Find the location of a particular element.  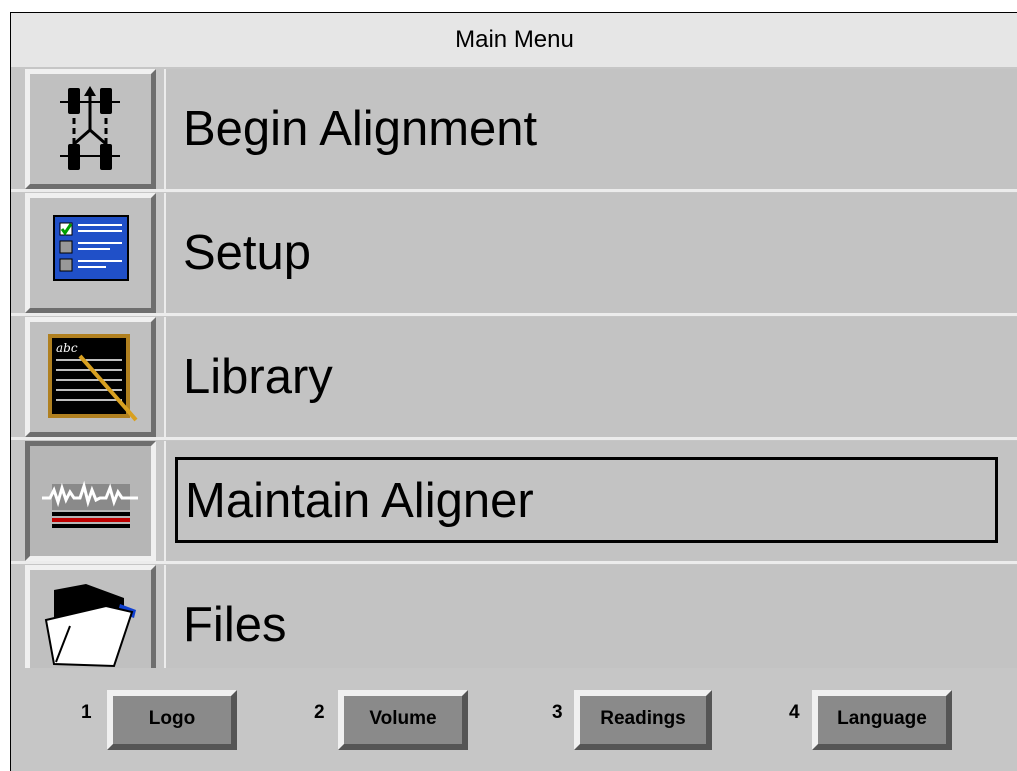

menu-item-label: Maintain Aligner is located at coordinates (359, 501).